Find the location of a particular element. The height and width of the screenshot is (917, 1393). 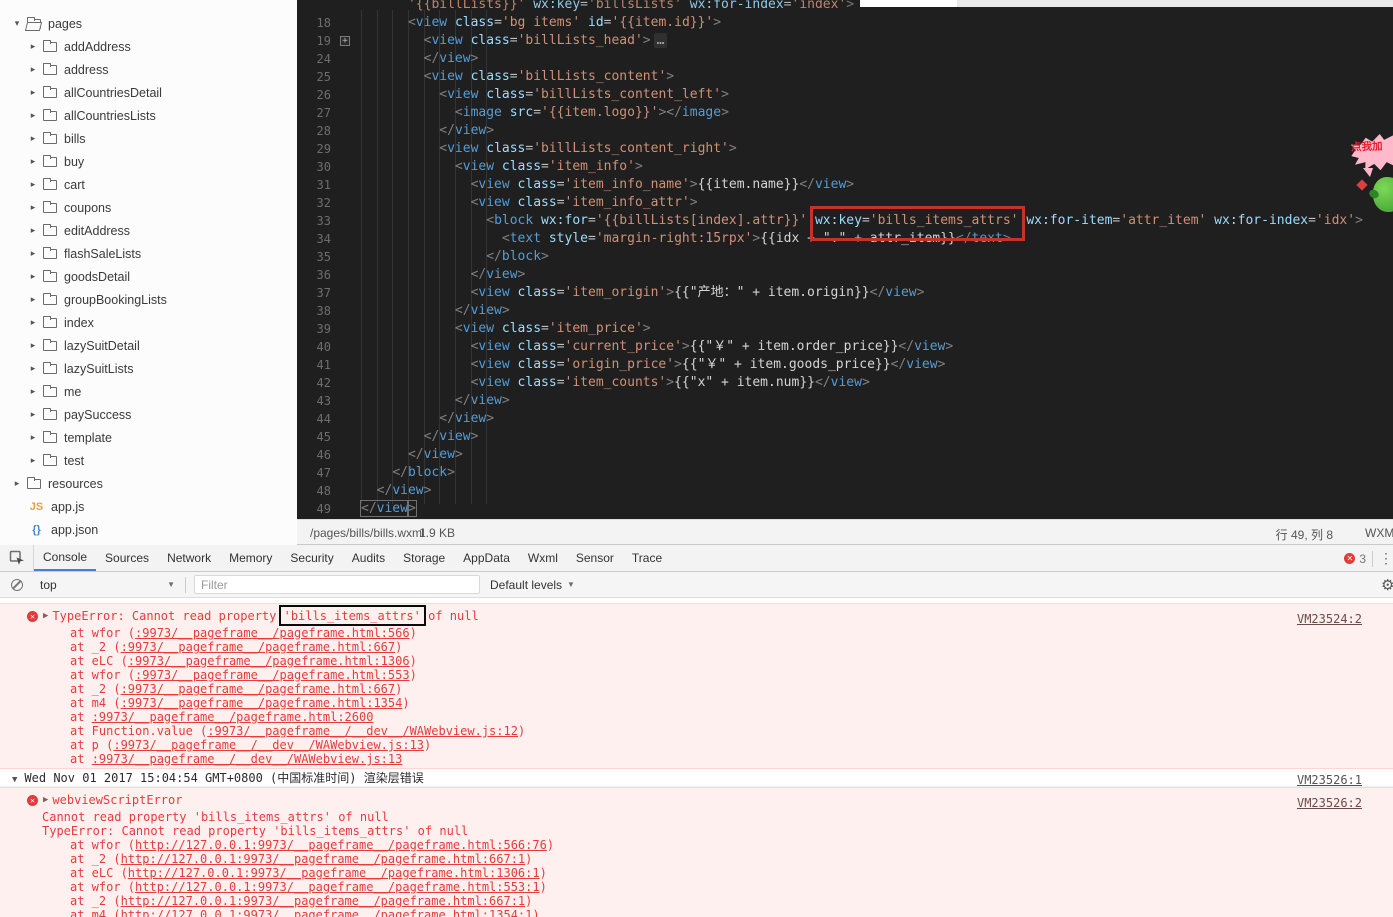

inspect-element-button is located at coordinates (17, 558).